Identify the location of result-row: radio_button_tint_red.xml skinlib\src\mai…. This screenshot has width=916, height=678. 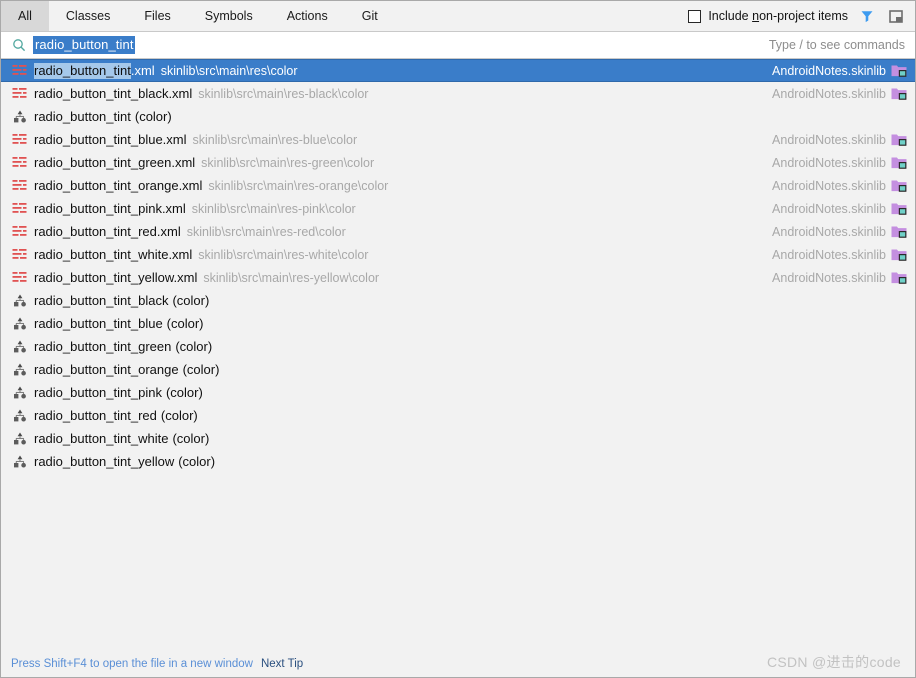
(458, 231).